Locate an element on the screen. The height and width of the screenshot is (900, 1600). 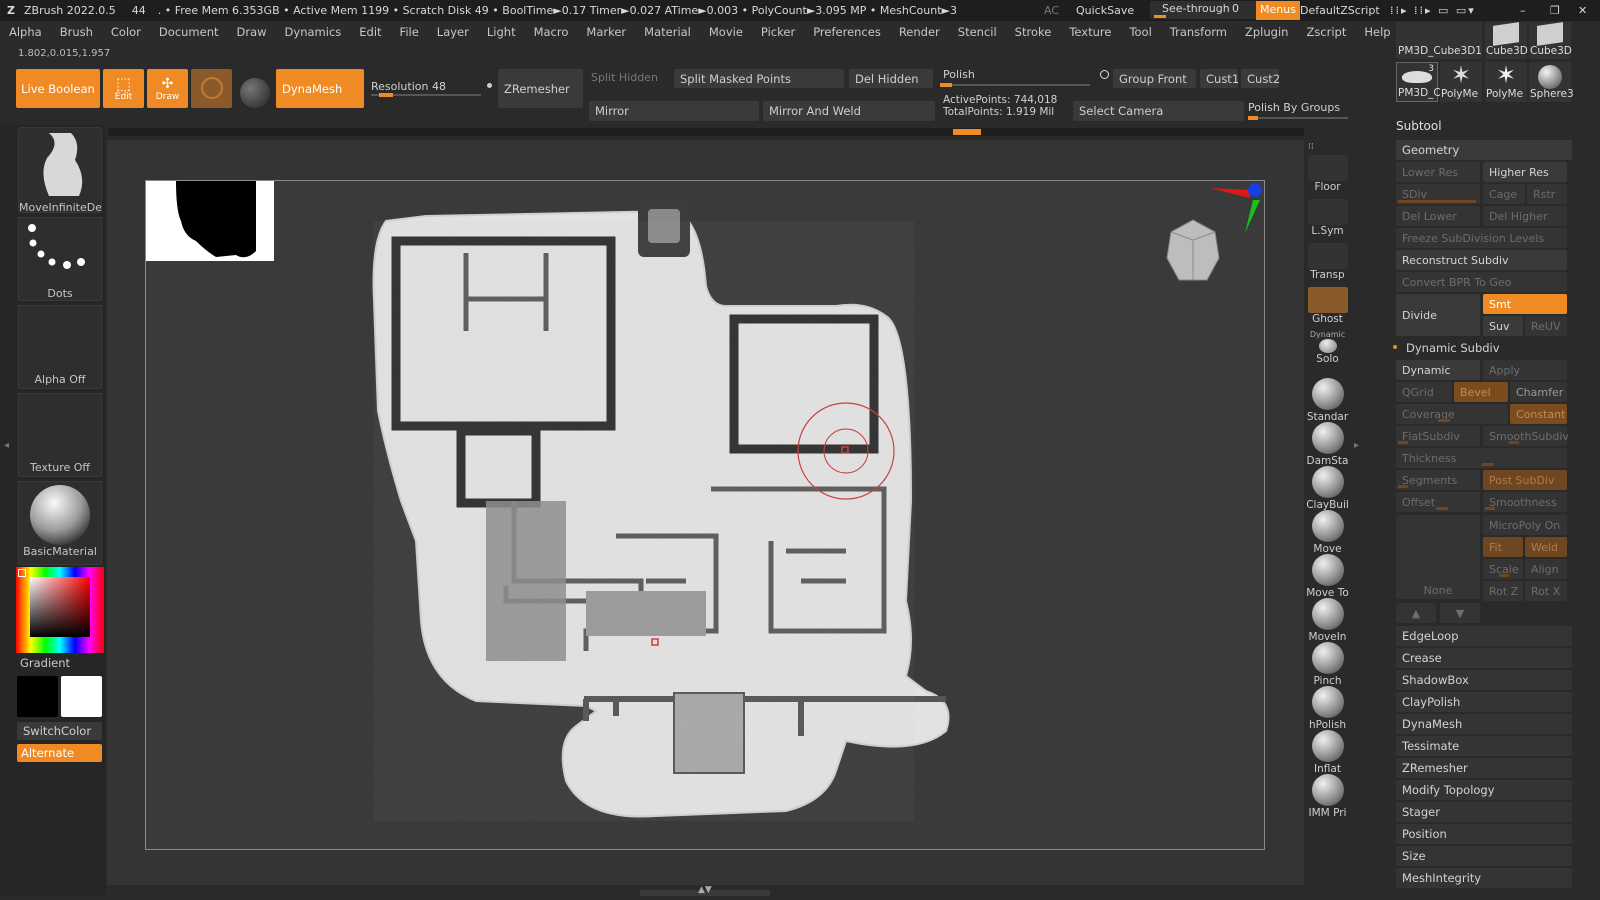
bottom-tray-handle: ▲▼ is located at coordinates (705, 890).